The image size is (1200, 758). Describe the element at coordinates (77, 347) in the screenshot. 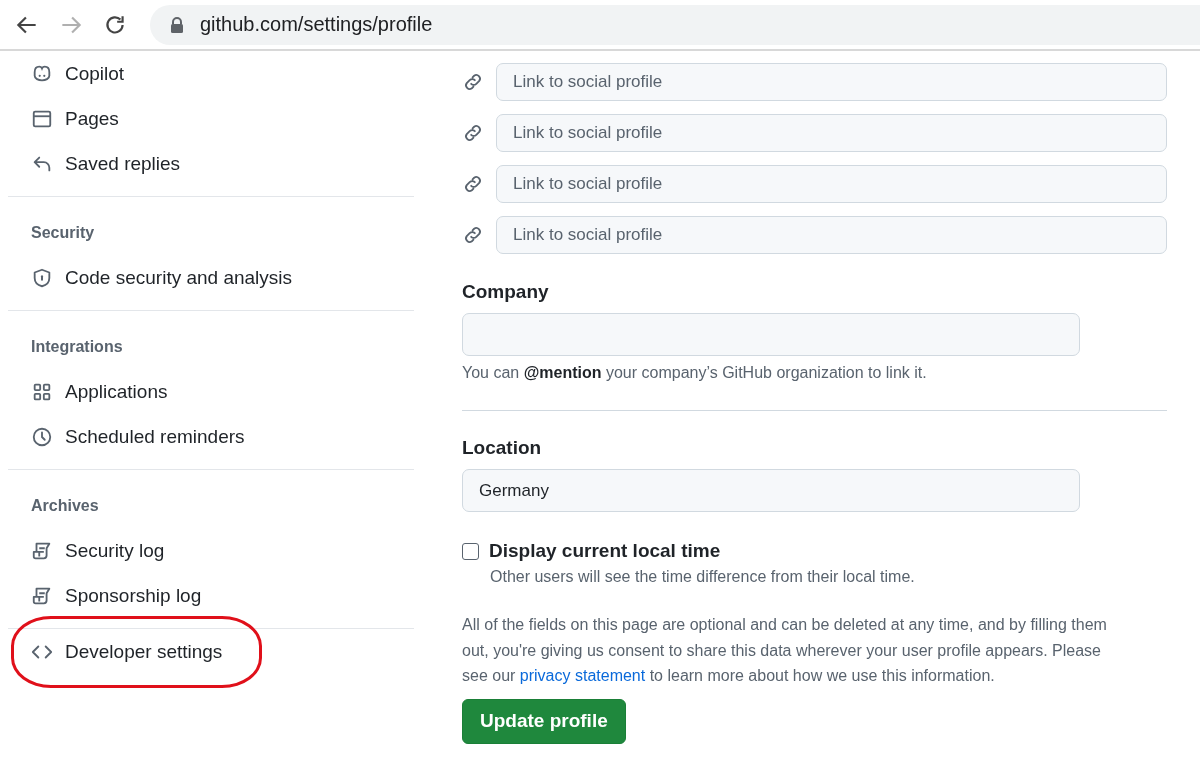

I see `sidebar-heading: Integrations` at that location.